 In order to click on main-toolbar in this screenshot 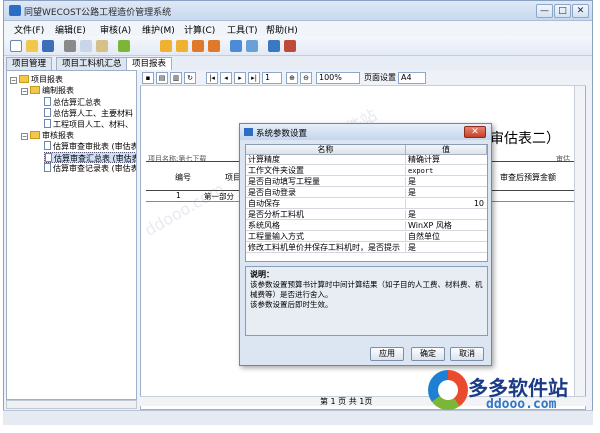, I will do `click(298, 46)`.